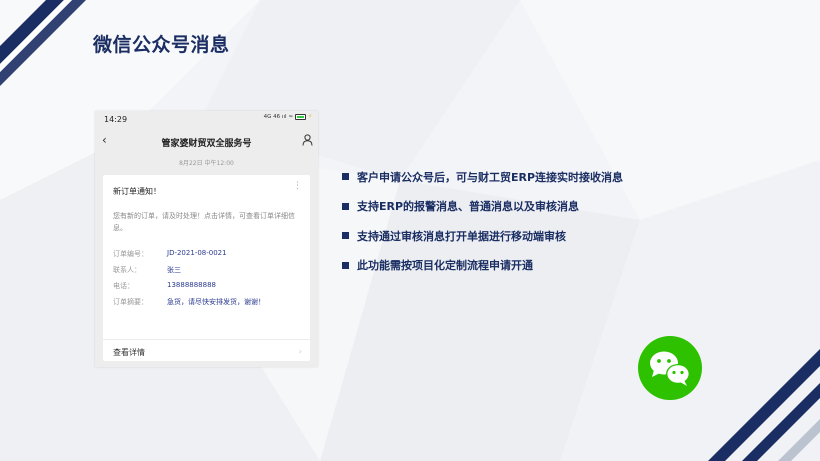 The image size is (820, 461). I want to click on user-icon, so click(307, 140).